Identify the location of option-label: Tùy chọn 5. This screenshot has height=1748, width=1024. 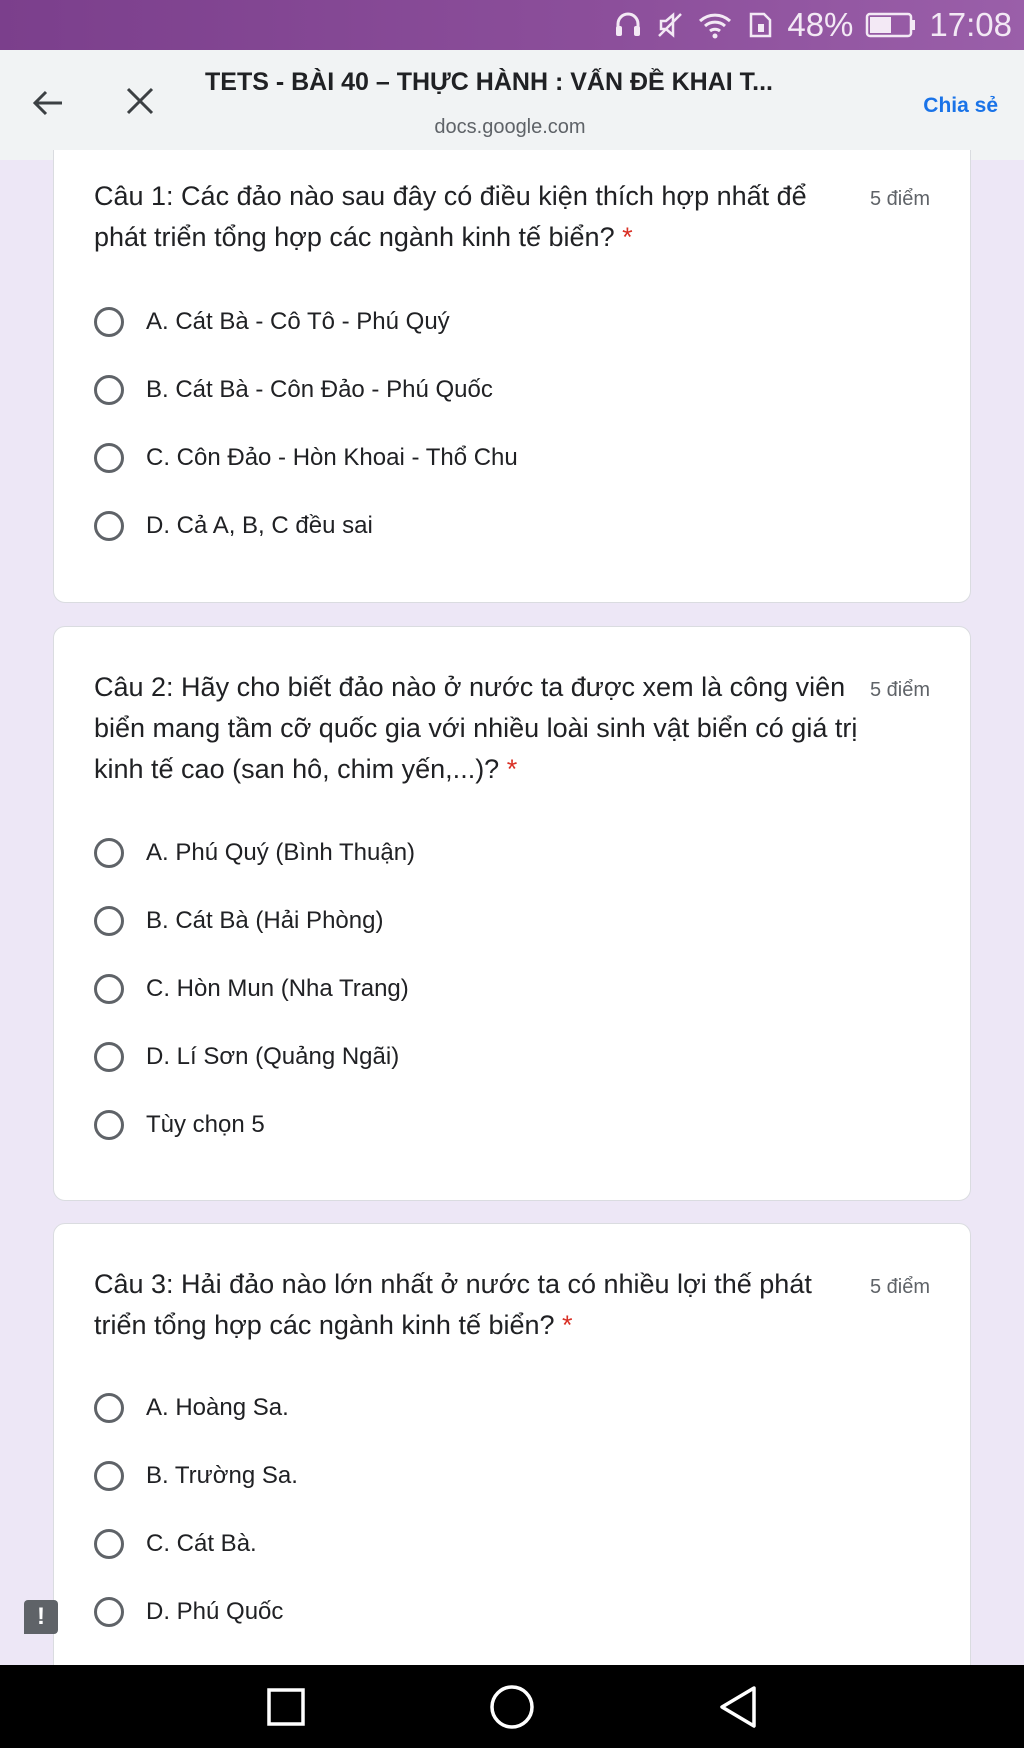
(205, 1124).